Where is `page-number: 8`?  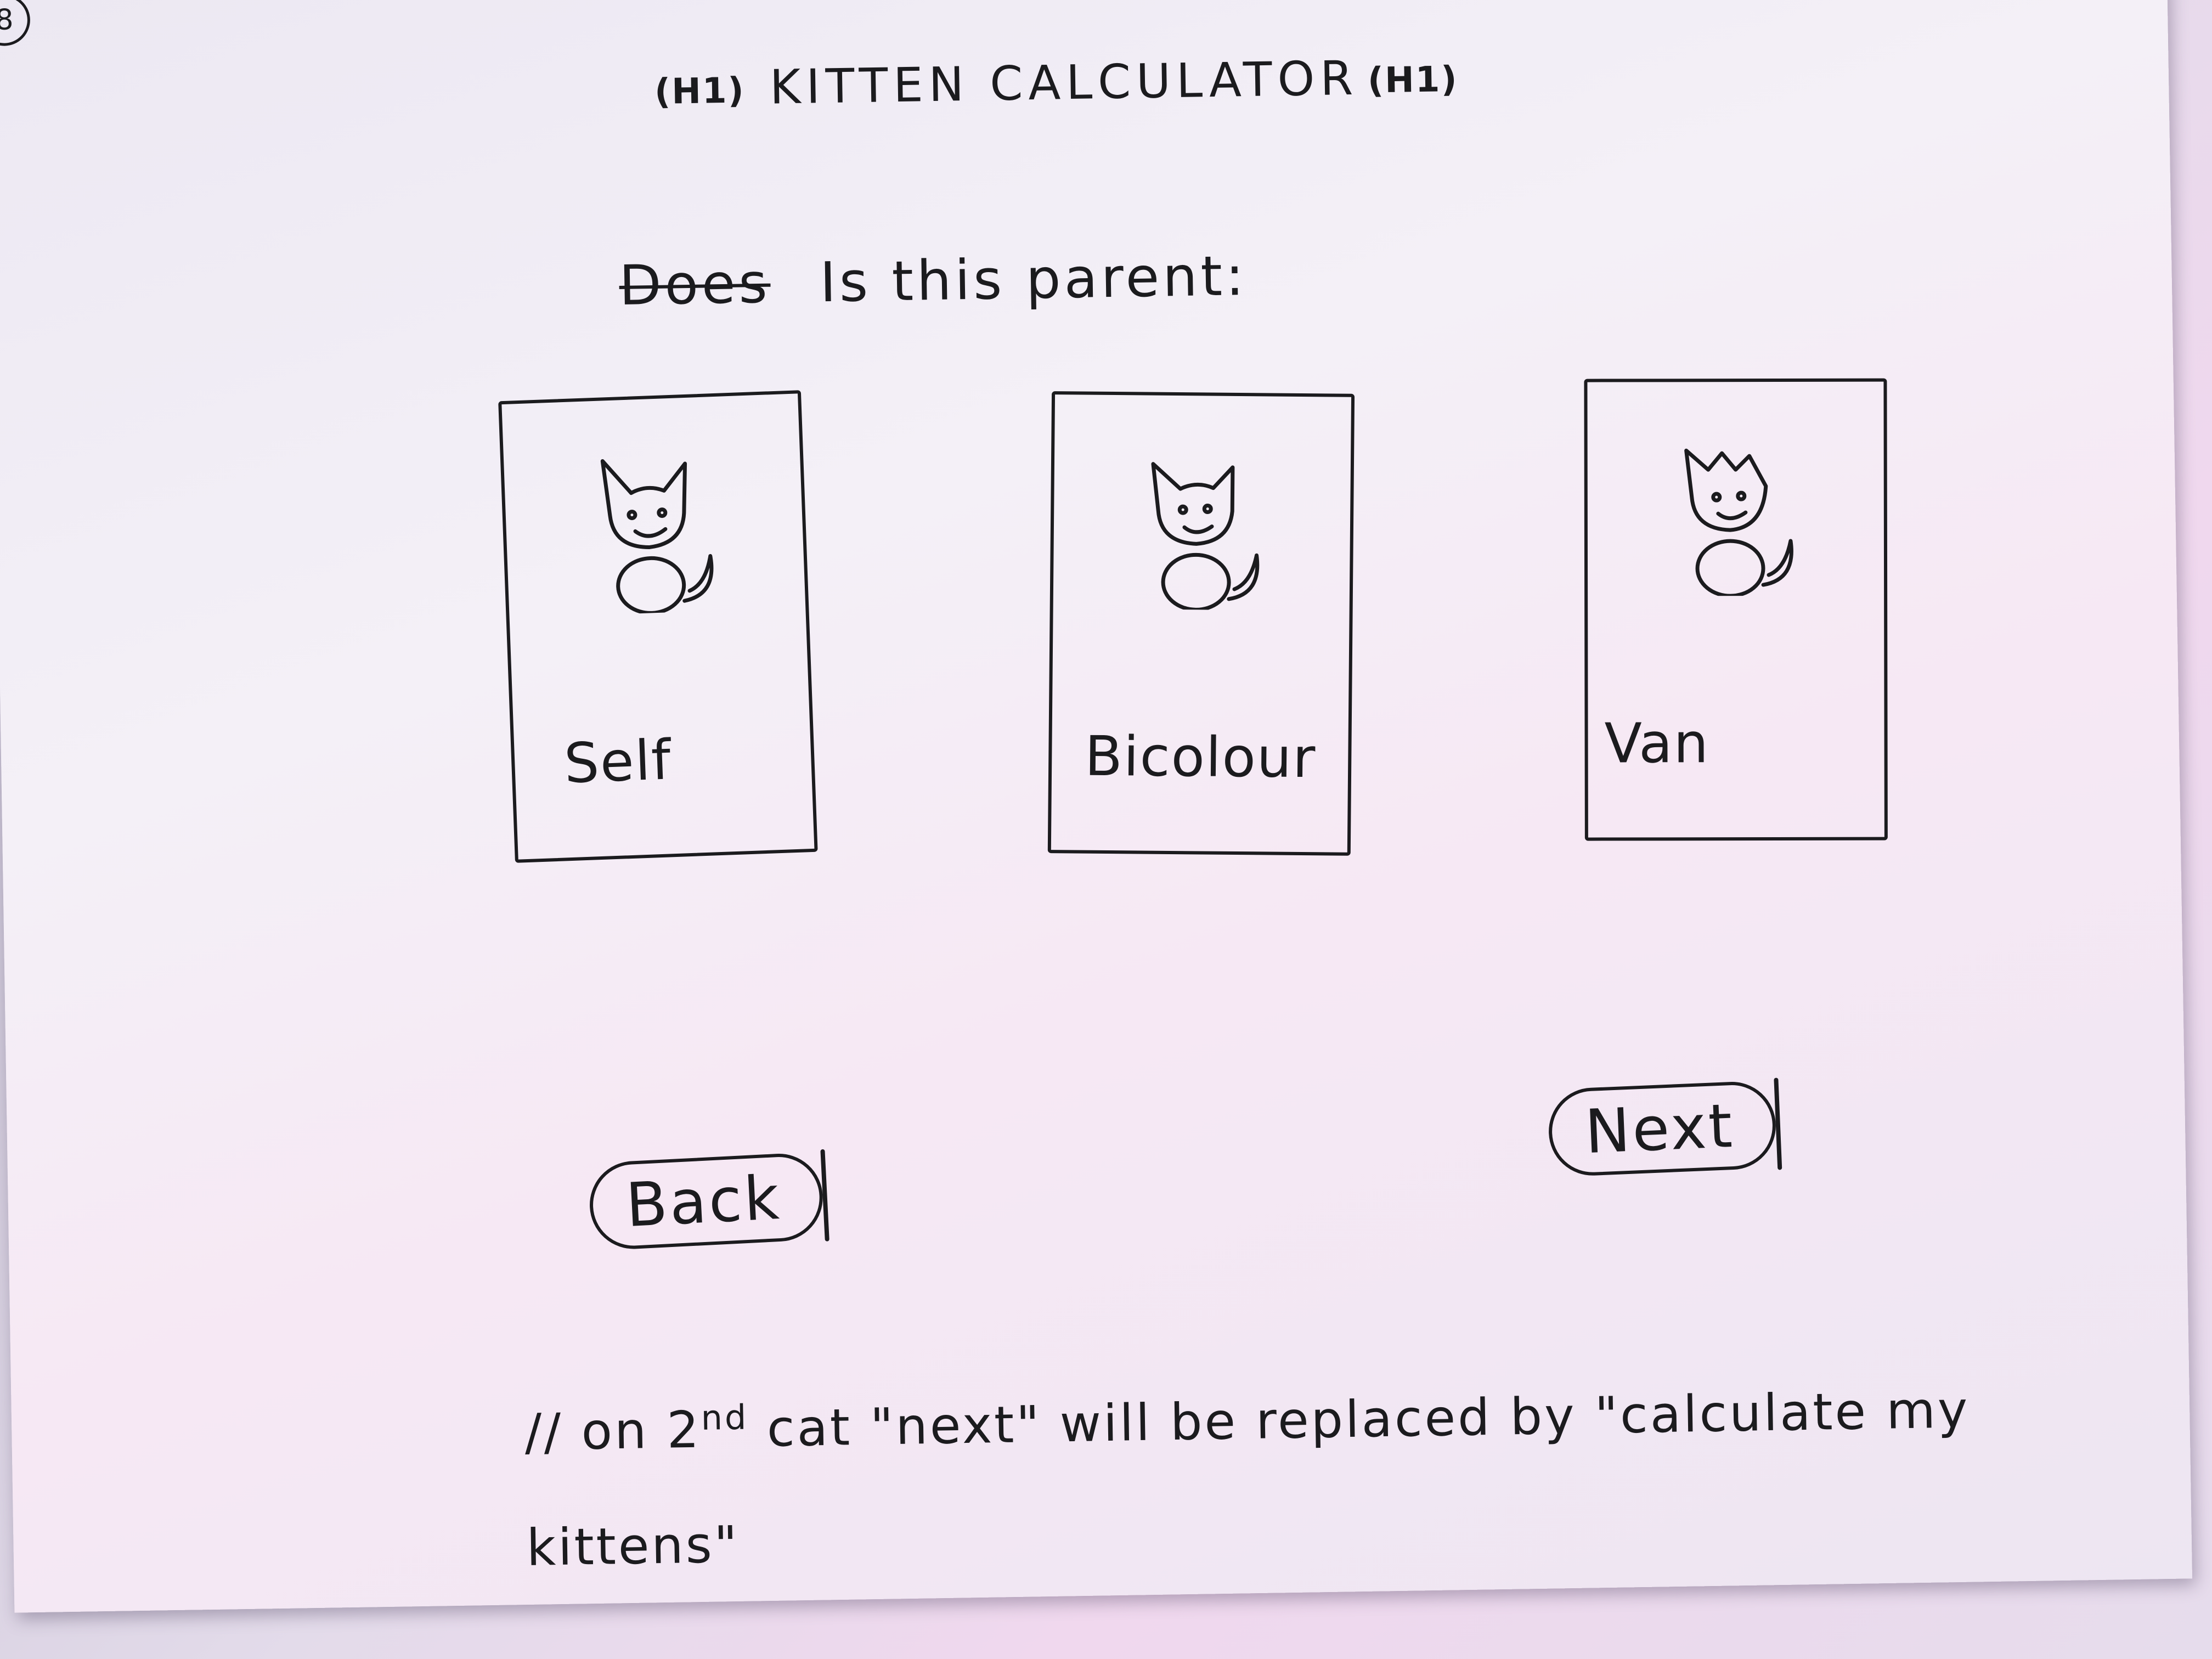
page-number: 8 is located at coordinates (15, 24).